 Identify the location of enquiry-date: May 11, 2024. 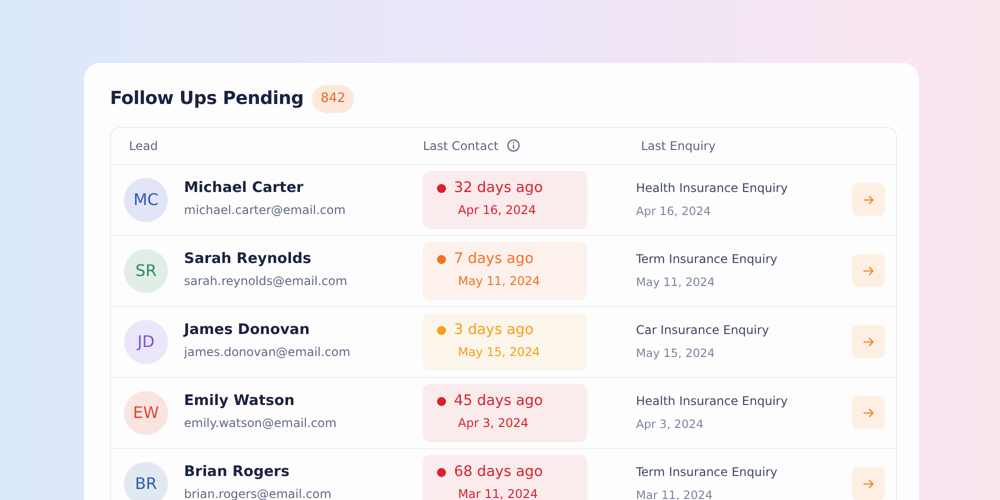
(676, 282).